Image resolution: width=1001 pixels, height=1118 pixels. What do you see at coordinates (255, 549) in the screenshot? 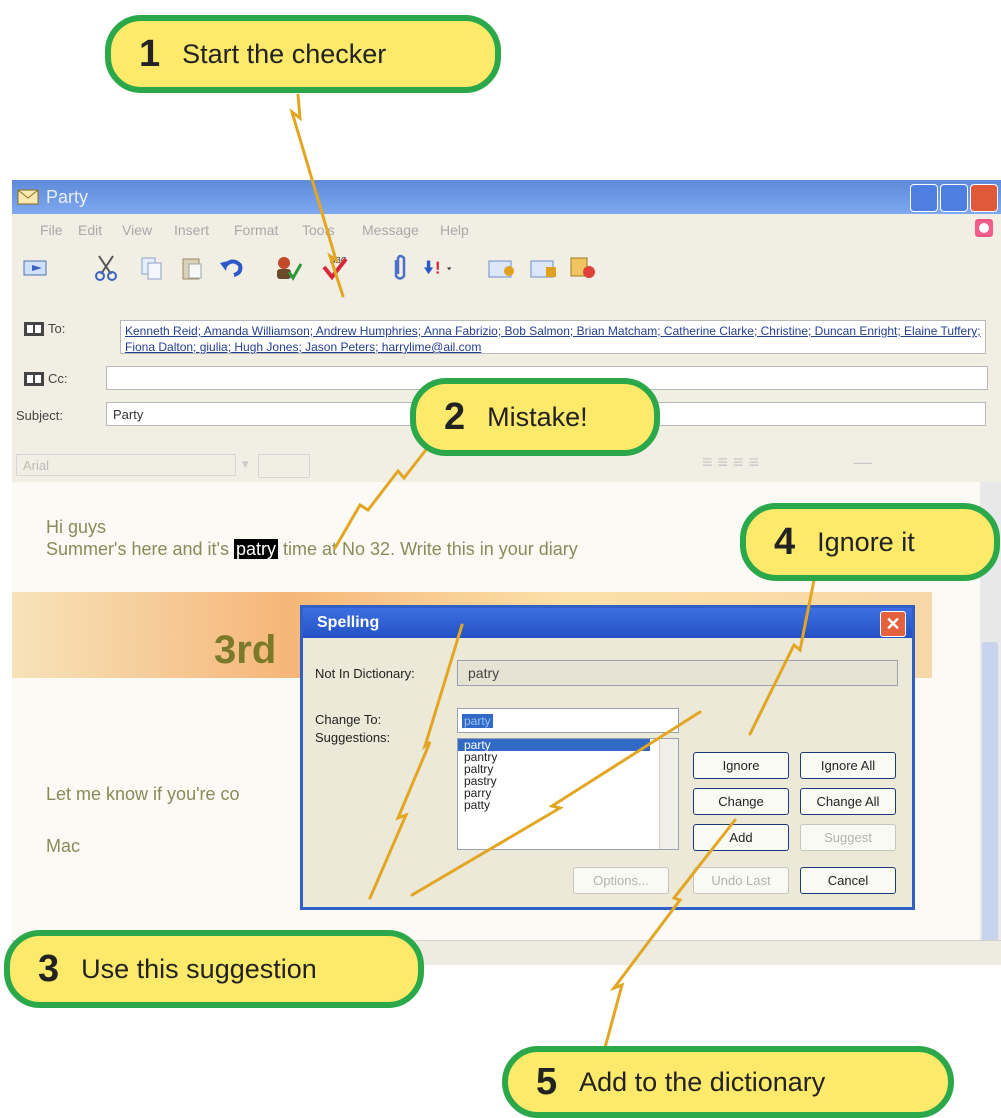
I see `misspelled-word: patry` at bounding box center [255, 549].